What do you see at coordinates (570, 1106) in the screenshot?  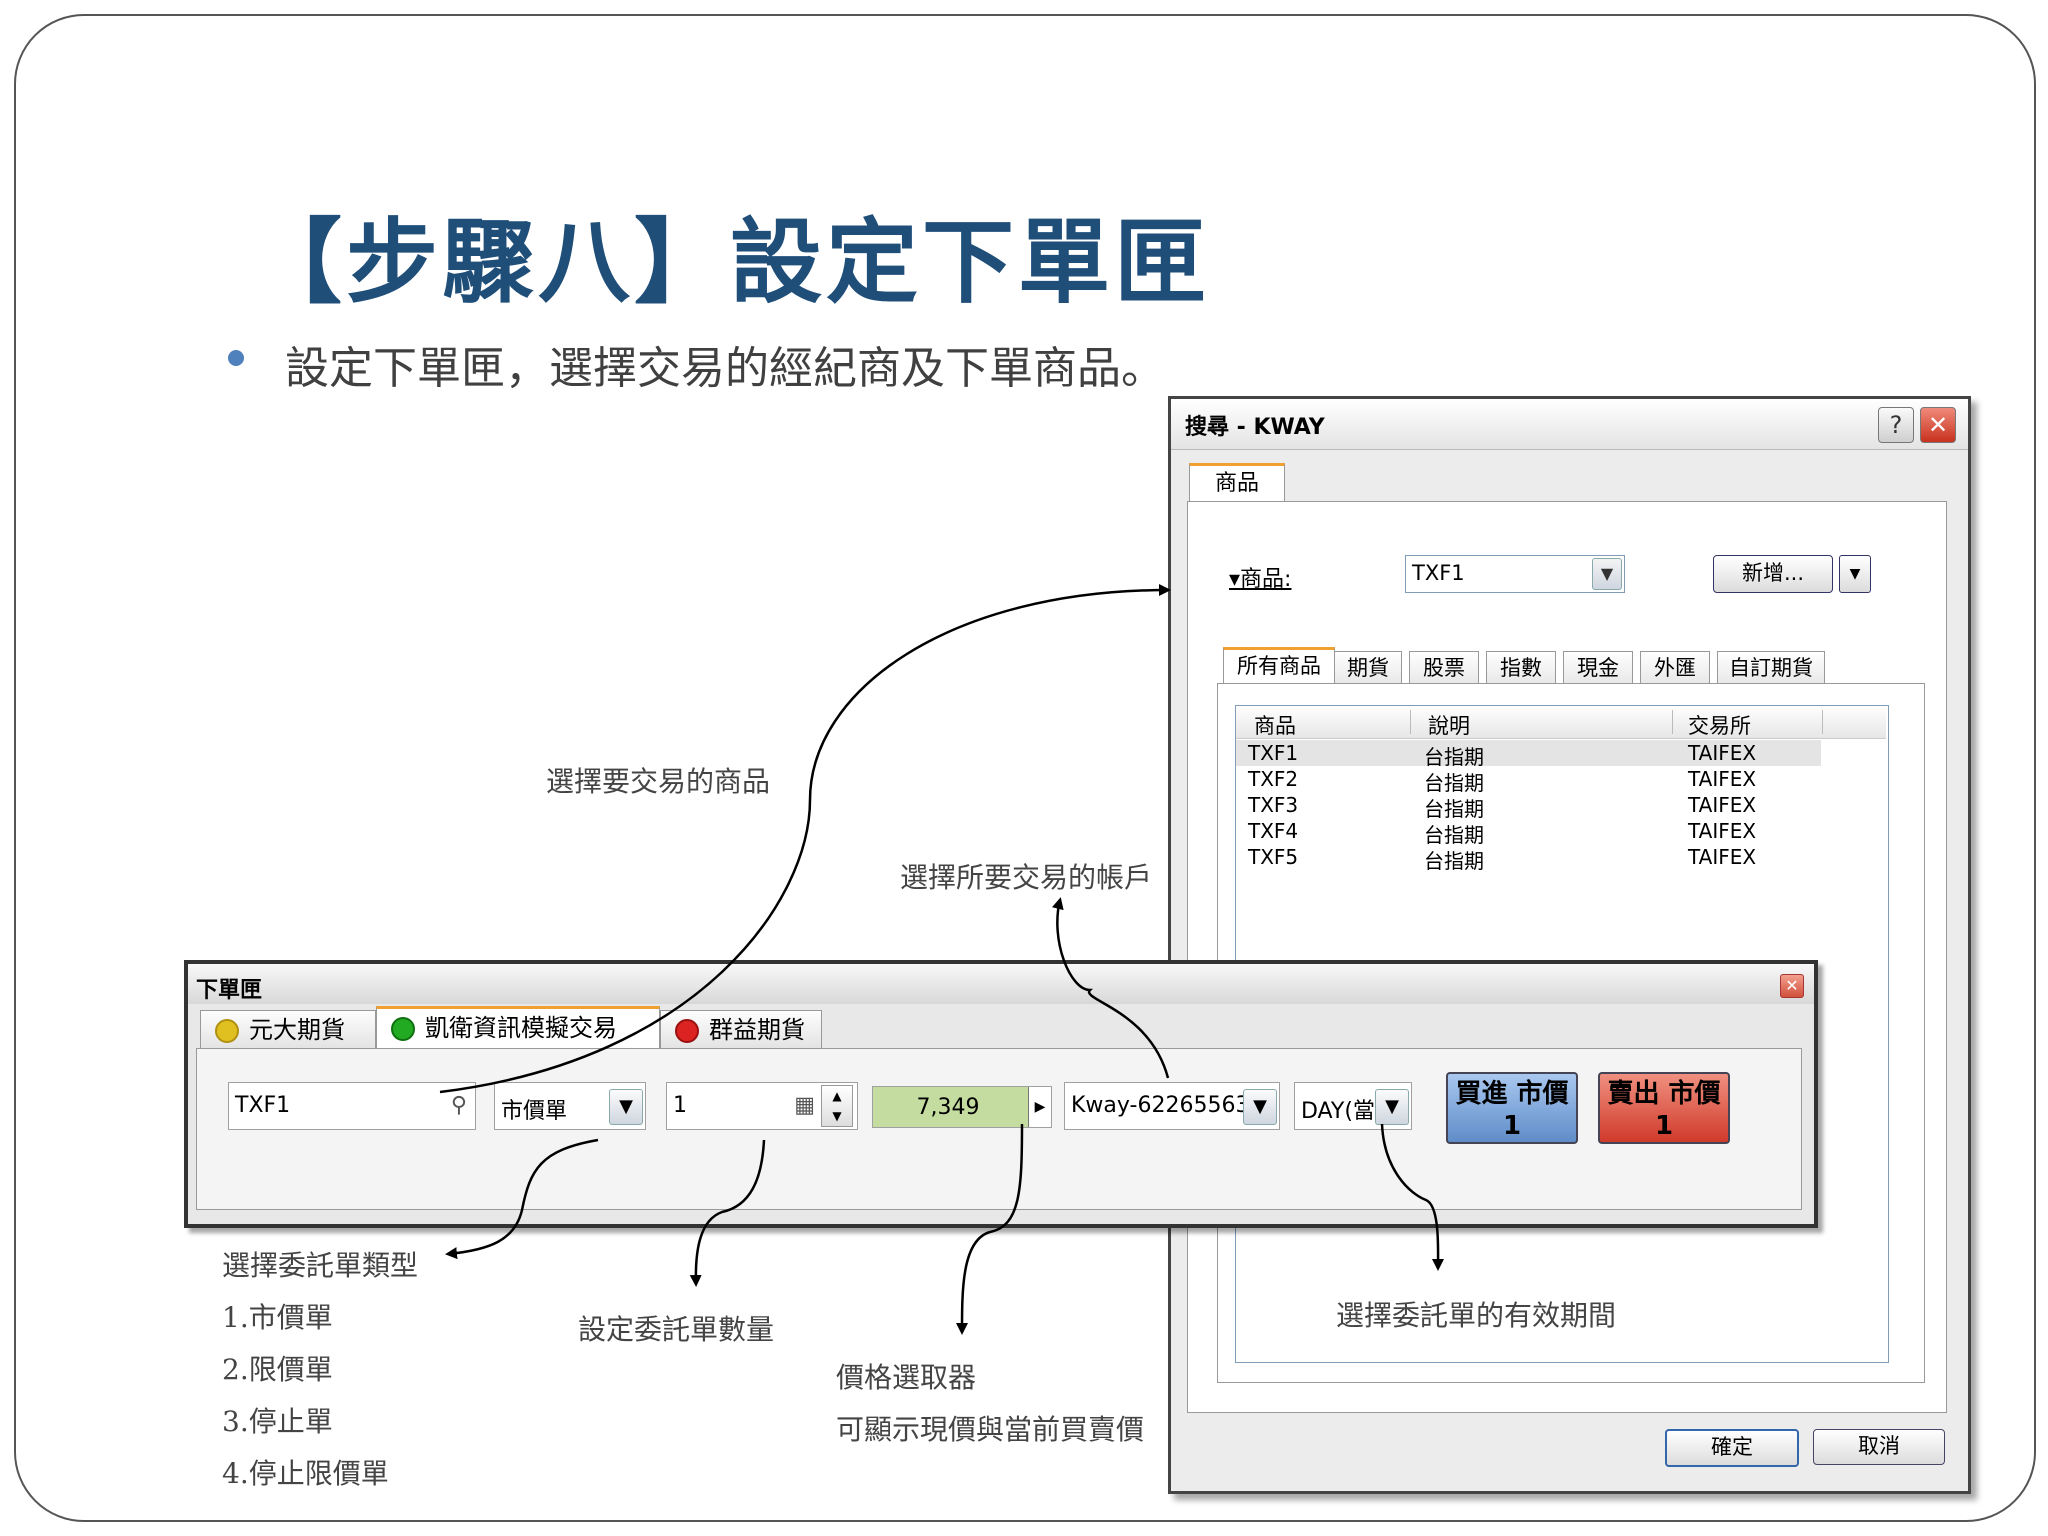 I see `order-type-select: 市價單 ▼` at bounding box center [570, 1106].